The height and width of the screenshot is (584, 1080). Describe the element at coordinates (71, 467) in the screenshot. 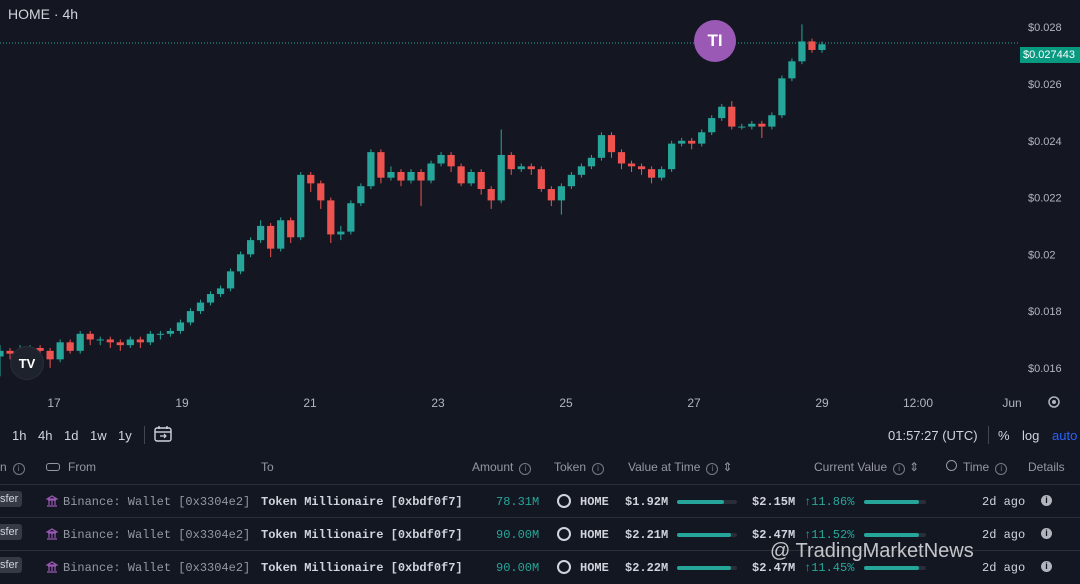

I see `col-from-header: From` at that location.